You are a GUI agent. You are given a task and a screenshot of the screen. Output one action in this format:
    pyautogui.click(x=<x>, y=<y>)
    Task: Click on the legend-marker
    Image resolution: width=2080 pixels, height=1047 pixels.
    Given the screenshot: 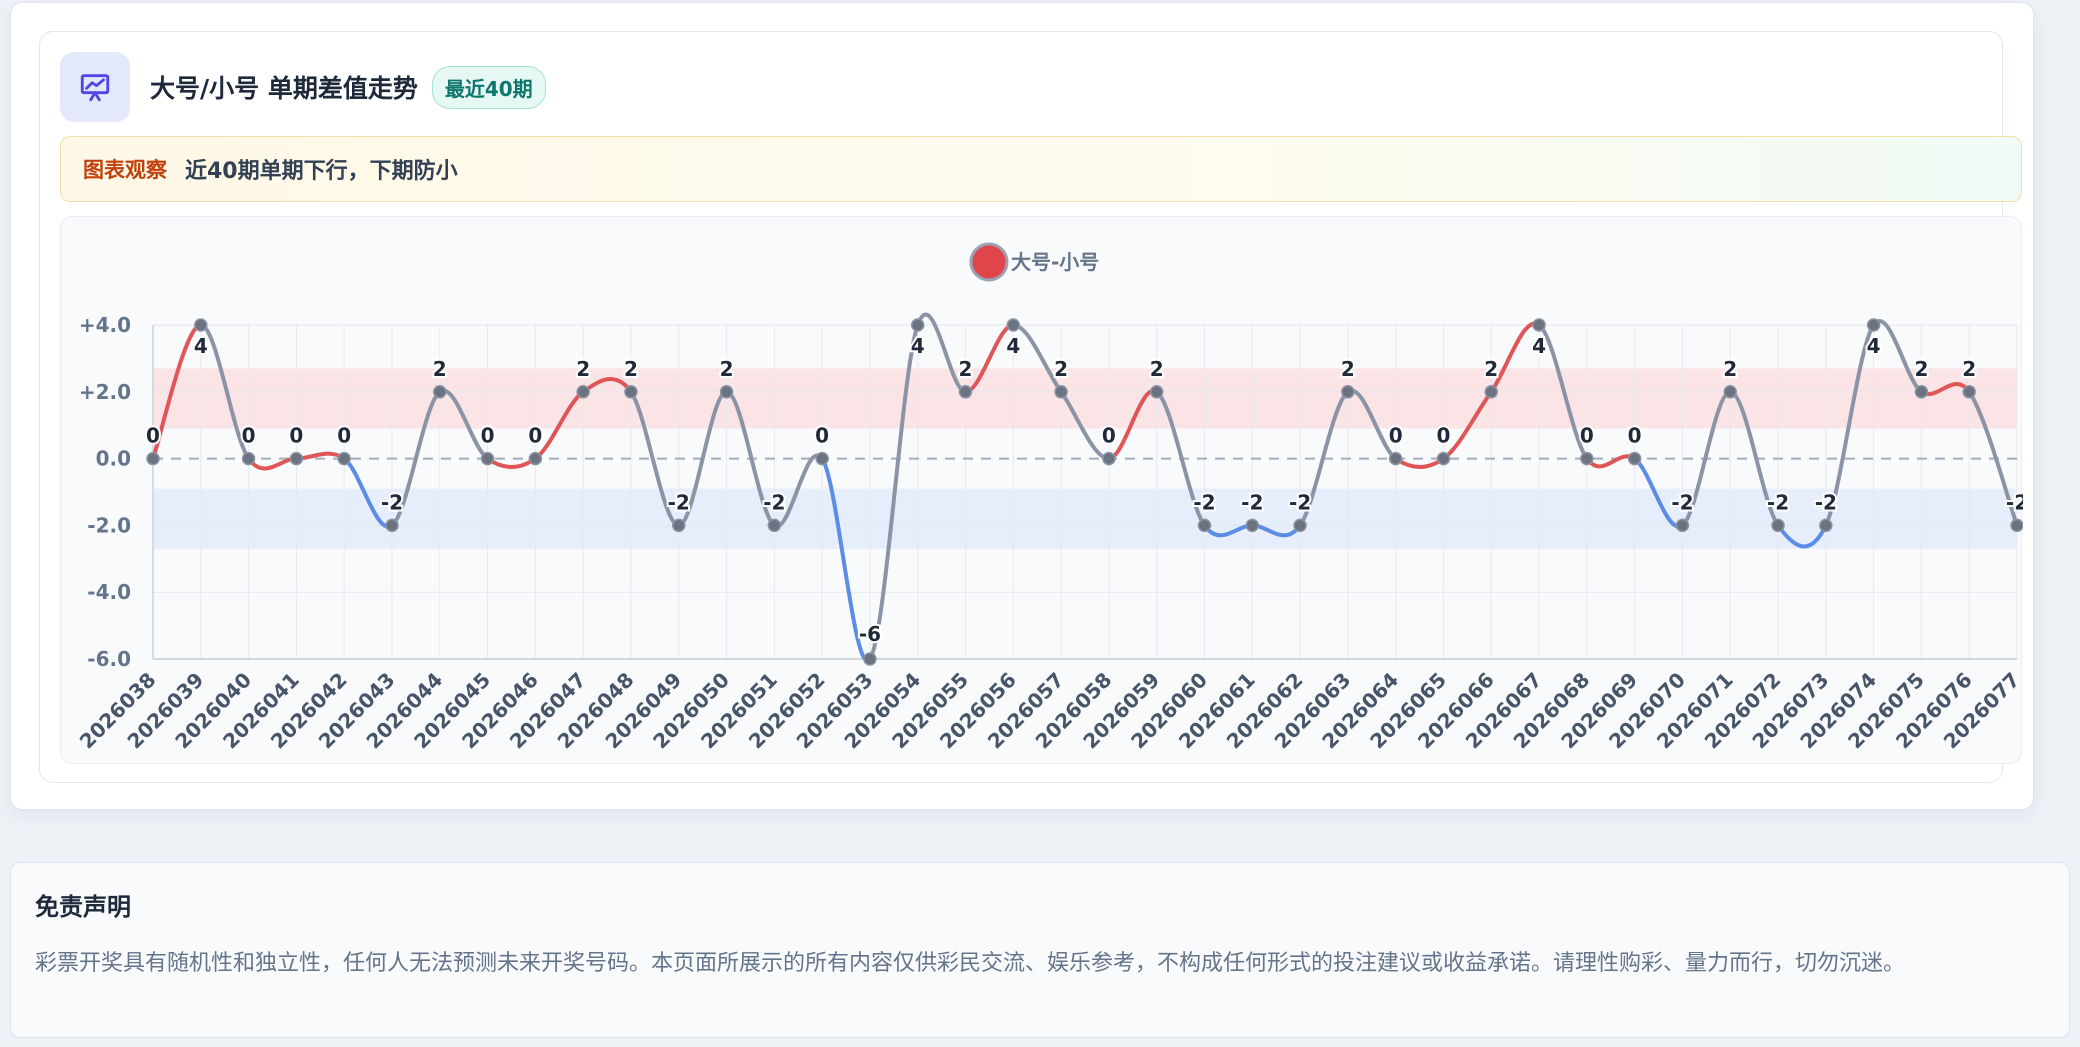 What is the action you would take?
    pyautogui.click(x=989, y=262)
    